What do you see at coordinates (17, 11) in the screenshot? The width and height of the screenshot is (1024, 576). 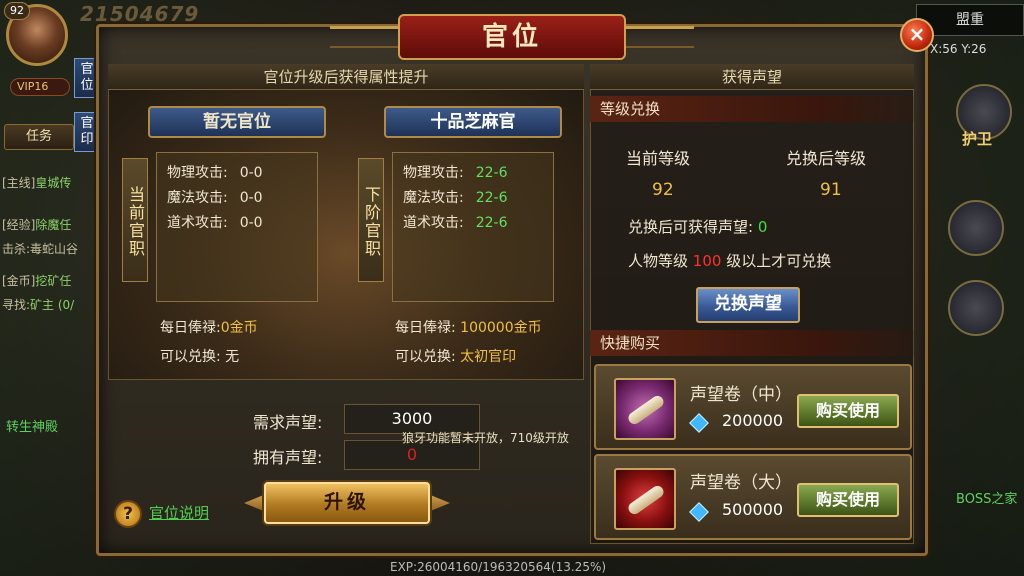 I see `player-level: 92` at bounding box center [17, 11].